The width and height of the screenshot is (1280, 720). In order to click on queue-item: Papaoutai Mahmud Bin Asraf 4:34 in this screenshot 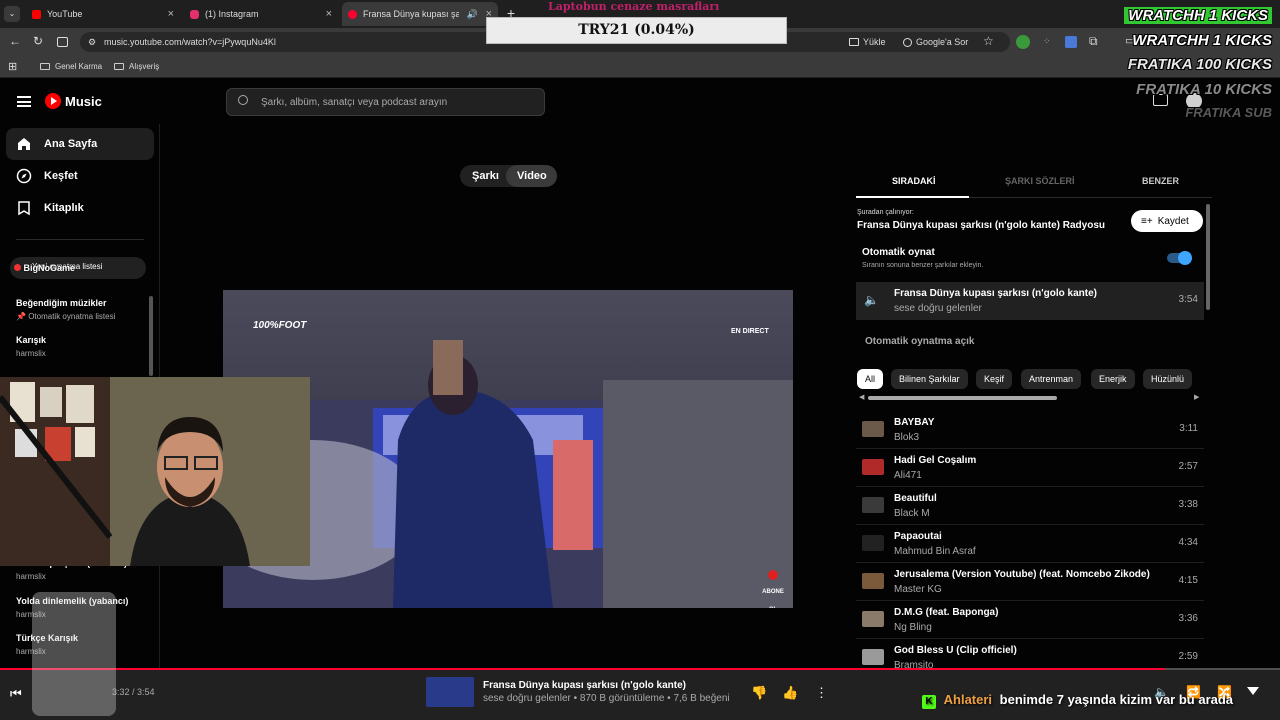, I will do `click(1030, 544)`.